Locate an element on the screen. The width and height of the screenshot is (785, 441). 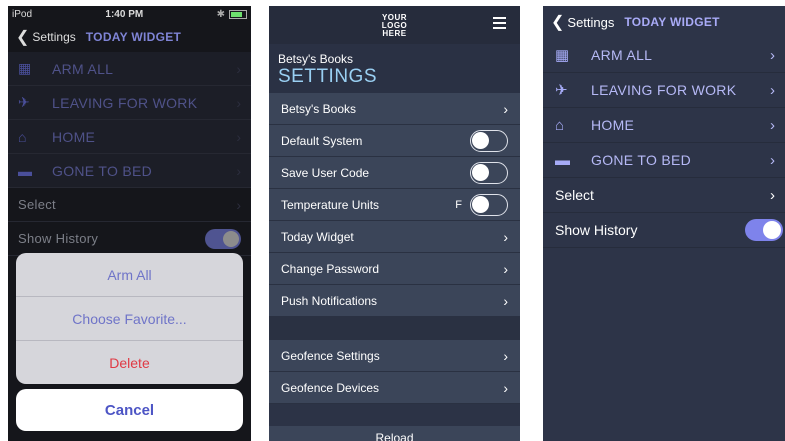
row-geofence-devices: Geofence Devices › is located at coordinates (394, 388).